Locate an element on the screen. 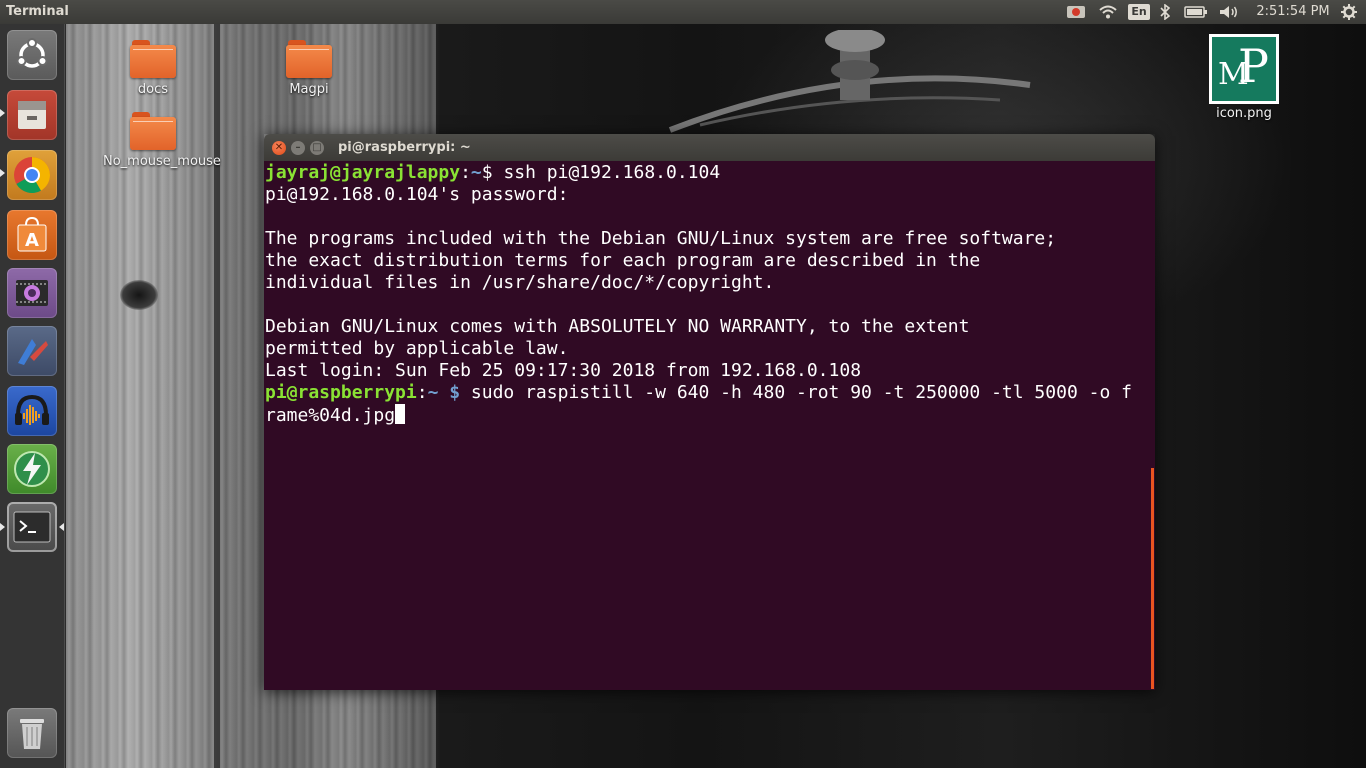  prompt-path: ~ $ is located at coordinates (444, 392).